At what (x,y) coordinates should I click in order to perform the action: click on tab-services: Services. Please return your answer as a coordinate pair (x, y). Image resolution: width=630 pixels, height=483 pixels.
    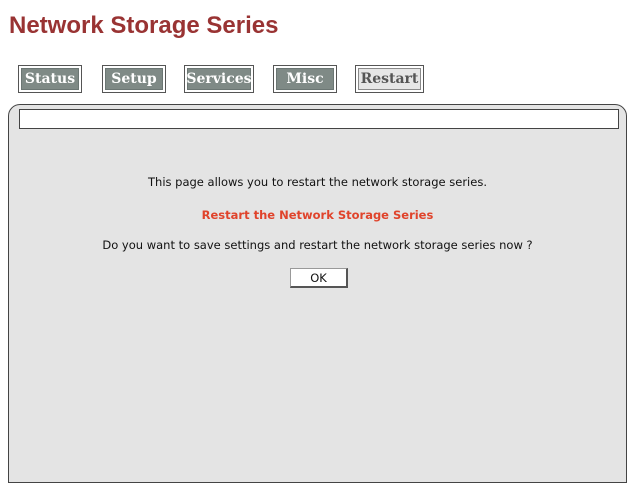
    Looking at the image, I should click on (219, 79).